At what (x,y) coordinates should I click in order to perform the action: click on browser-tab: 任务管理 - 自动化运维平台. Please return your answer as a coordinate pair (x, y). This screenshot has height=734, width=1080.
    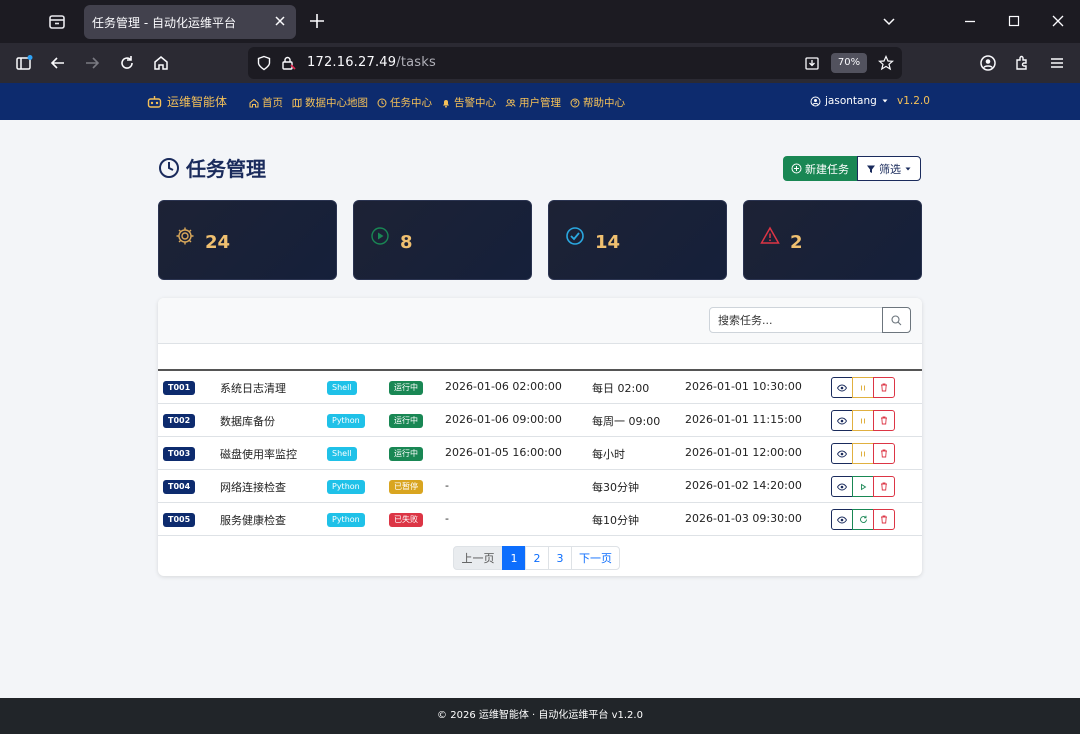
    Looking at the image, I should click on (190, 22).